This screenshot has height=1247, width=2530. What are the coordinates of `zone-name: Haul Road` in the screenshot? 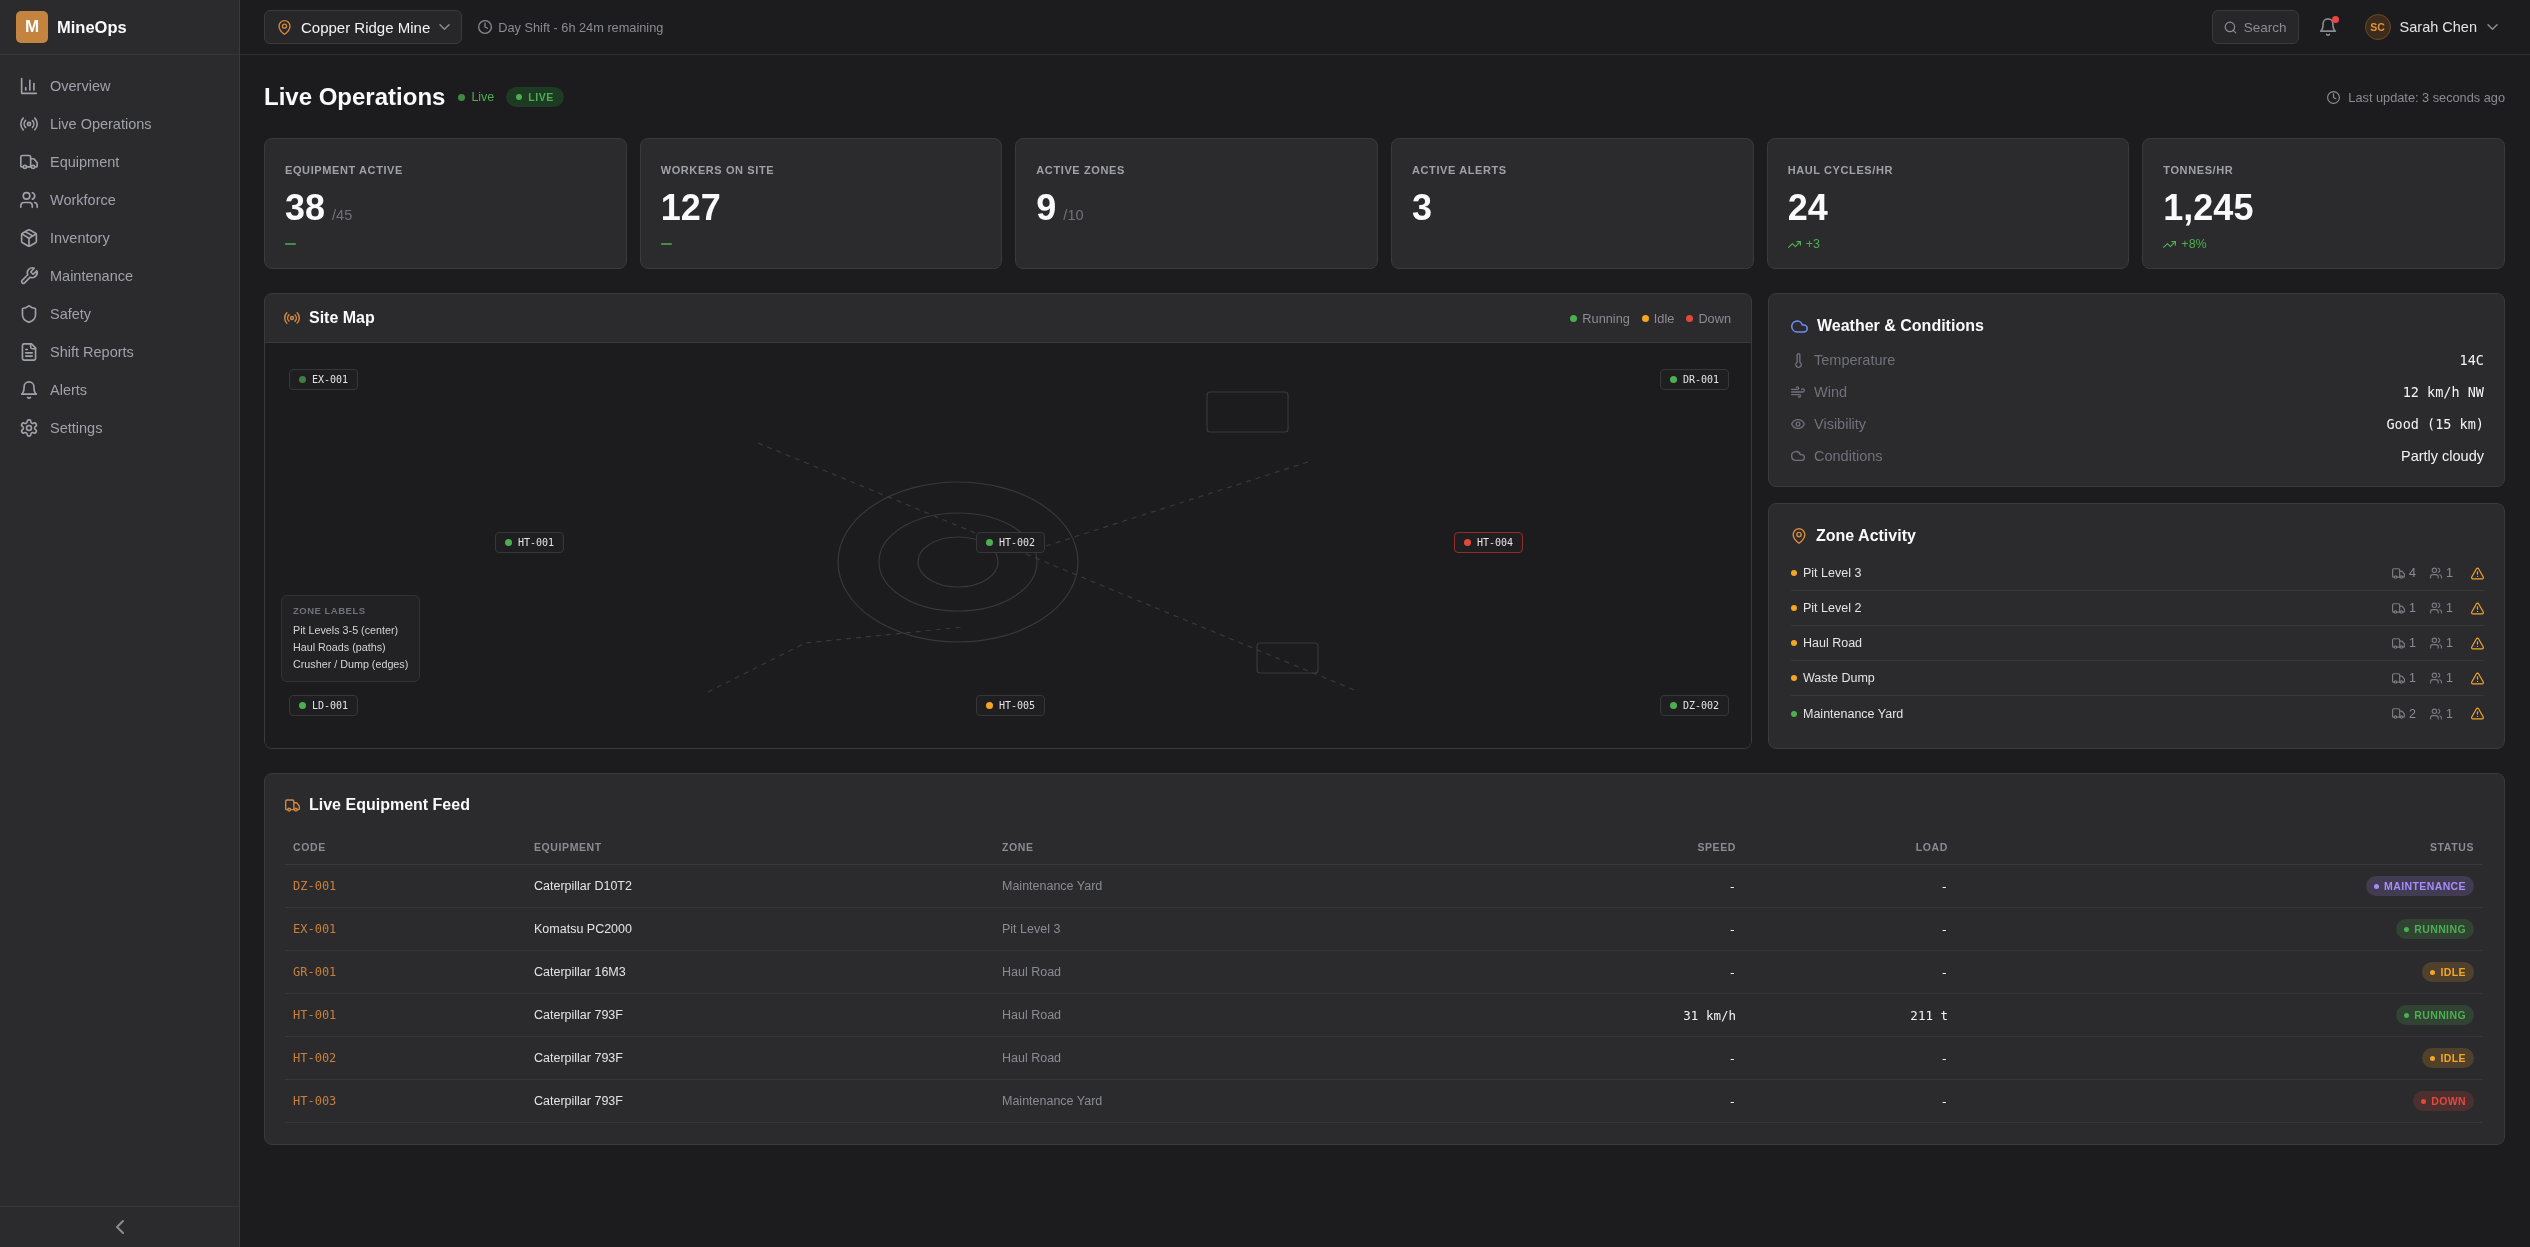 It's located at (1833, 643).